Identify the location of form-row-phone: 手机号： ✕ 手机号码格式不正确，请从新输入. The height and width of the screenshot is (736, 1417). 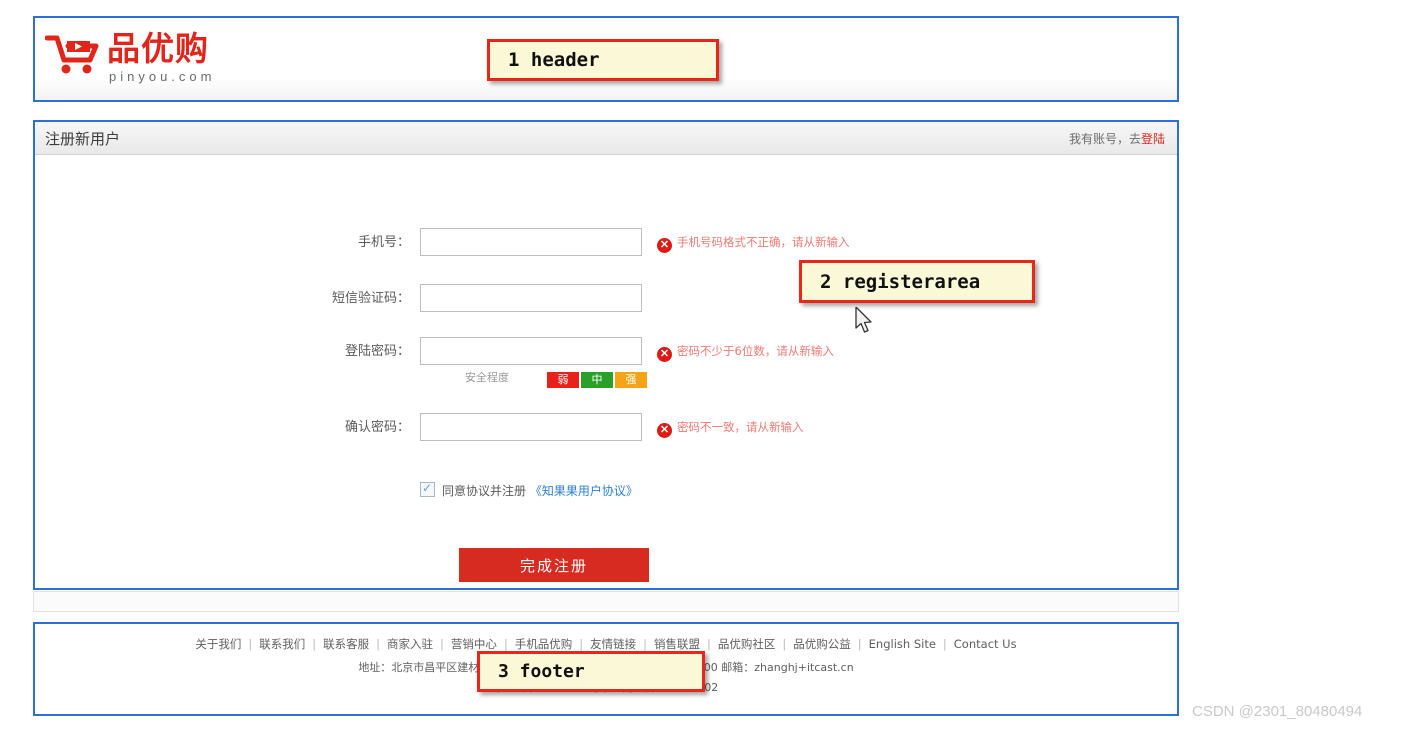
(606, 245).